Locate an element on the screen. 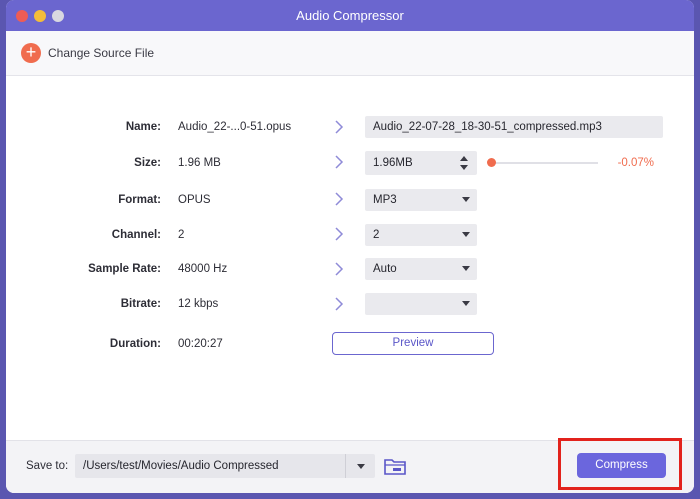  save-to-label: Save to: is located at coordinates (47, 466).